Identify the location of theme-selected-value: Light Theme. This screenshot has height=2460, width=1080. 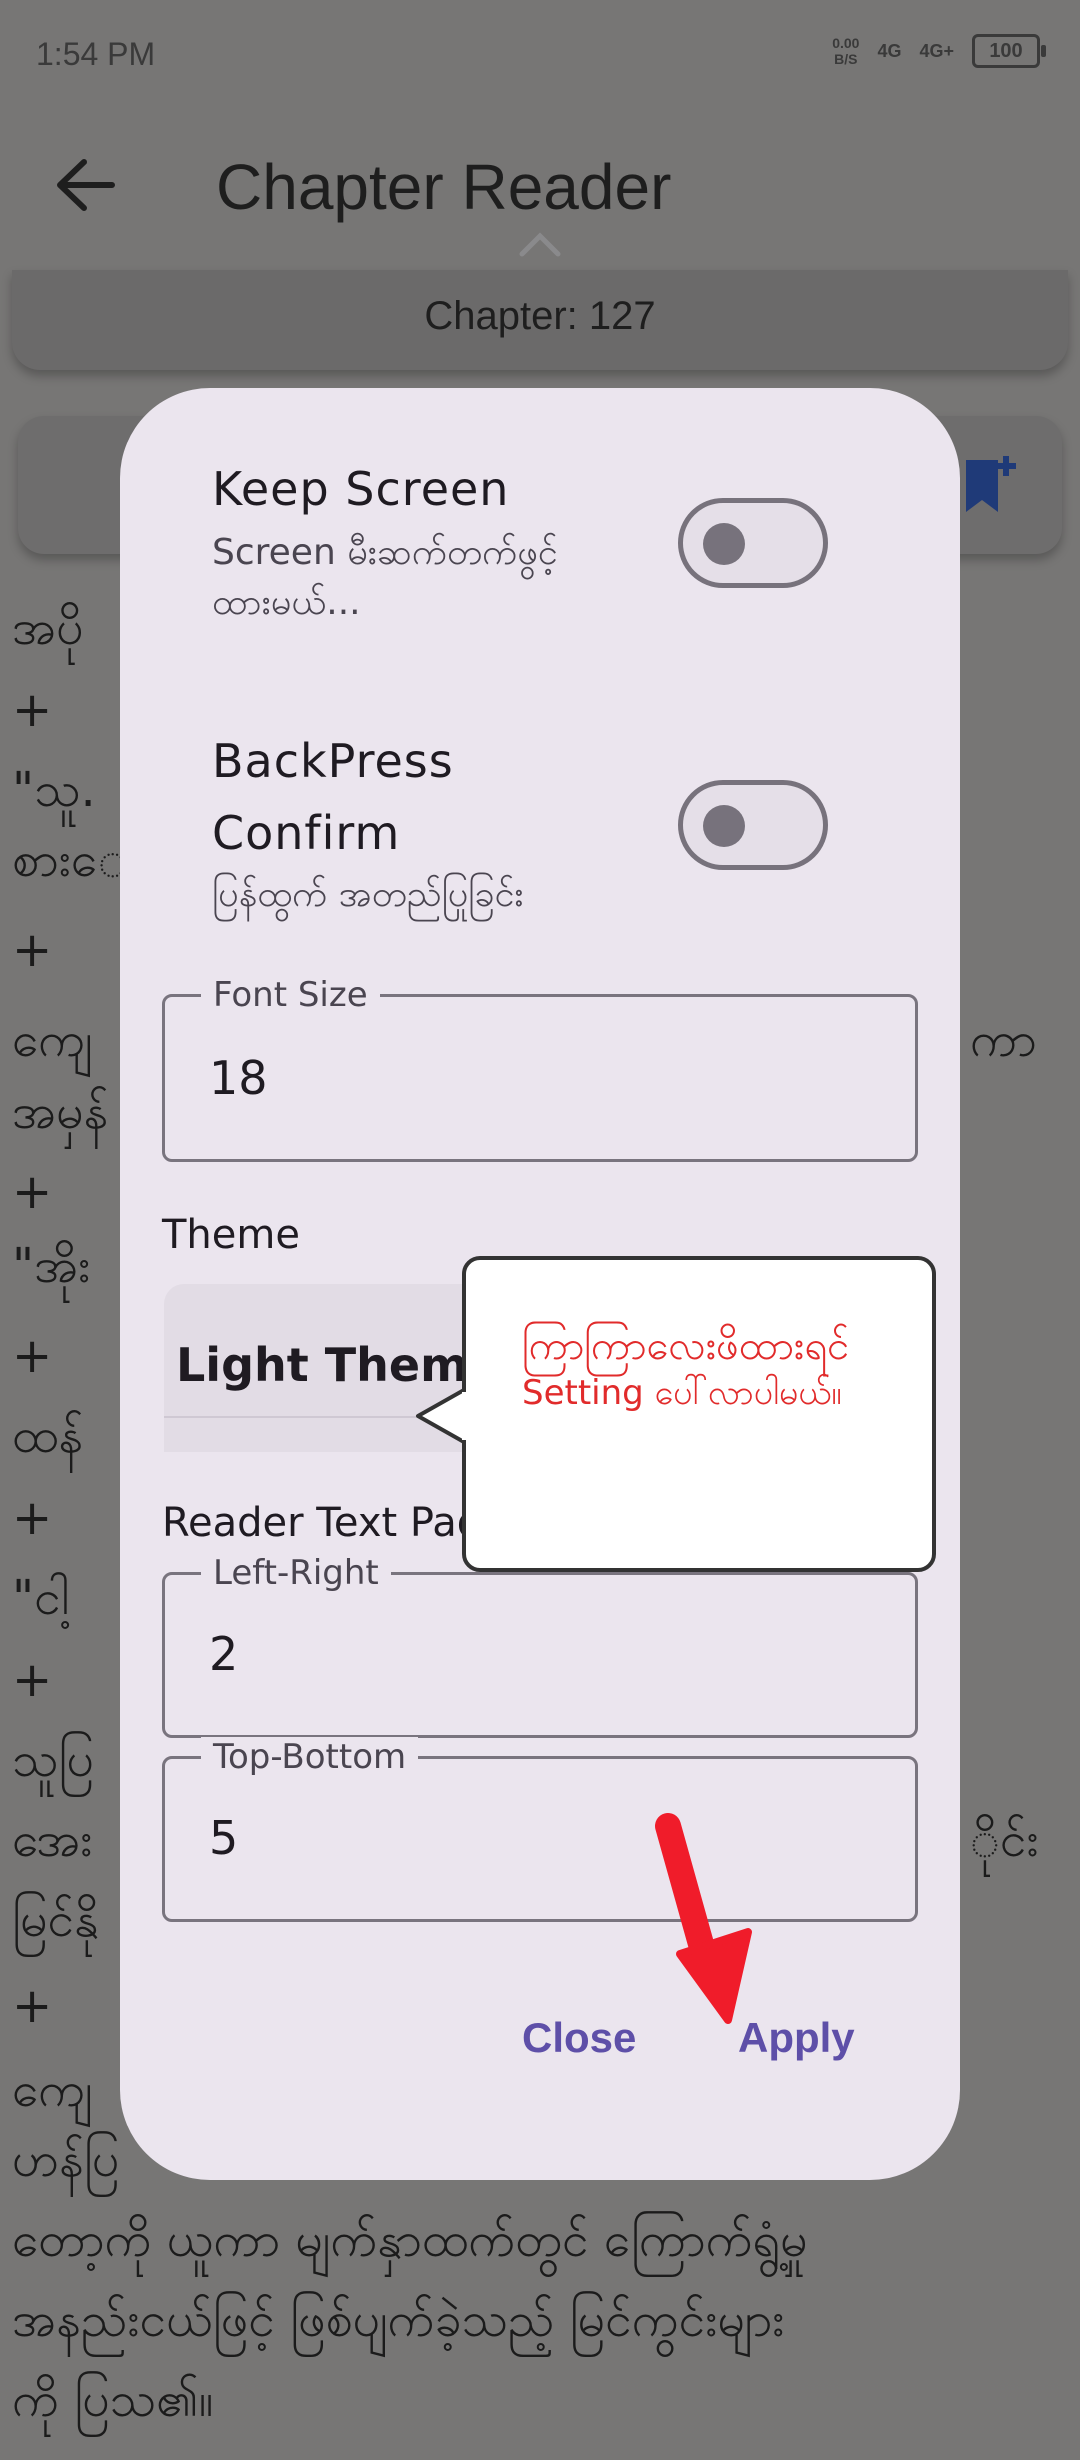
(338, 1365).